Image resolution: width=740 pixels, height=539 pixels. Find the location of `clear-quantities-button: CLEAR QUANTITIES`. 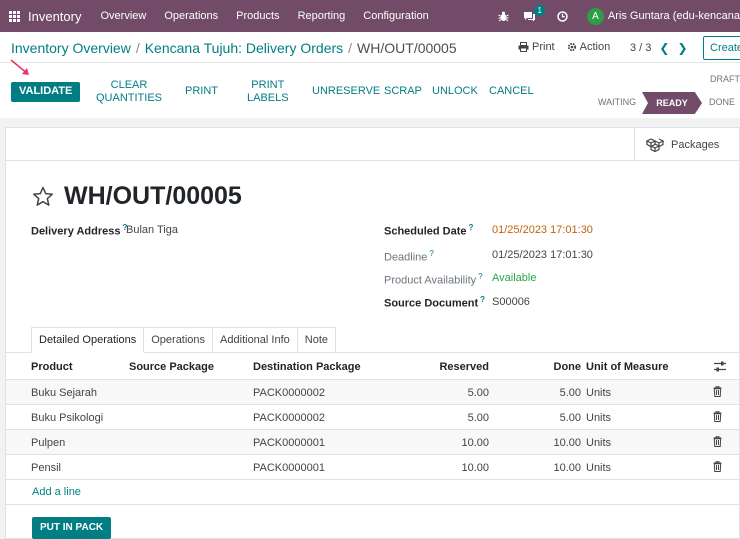

clear-quantities-button: CLEAR QUANTITIES is located at coordinates (129, 92).